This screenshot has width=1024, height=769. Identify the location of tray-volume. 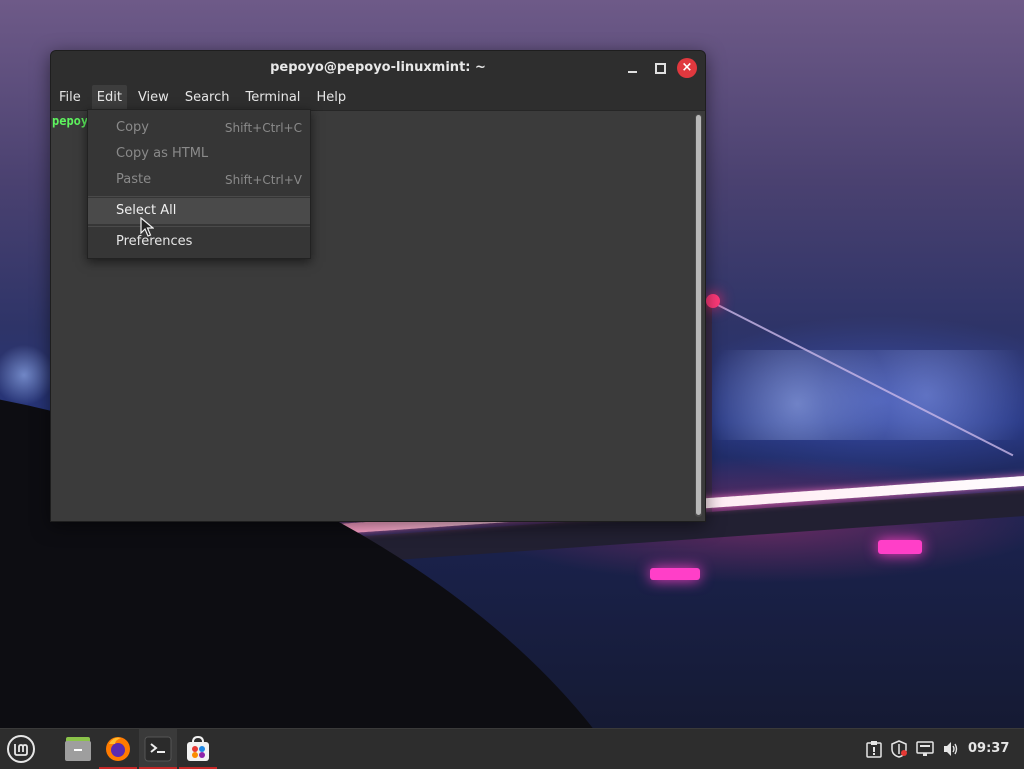
(951, 749).